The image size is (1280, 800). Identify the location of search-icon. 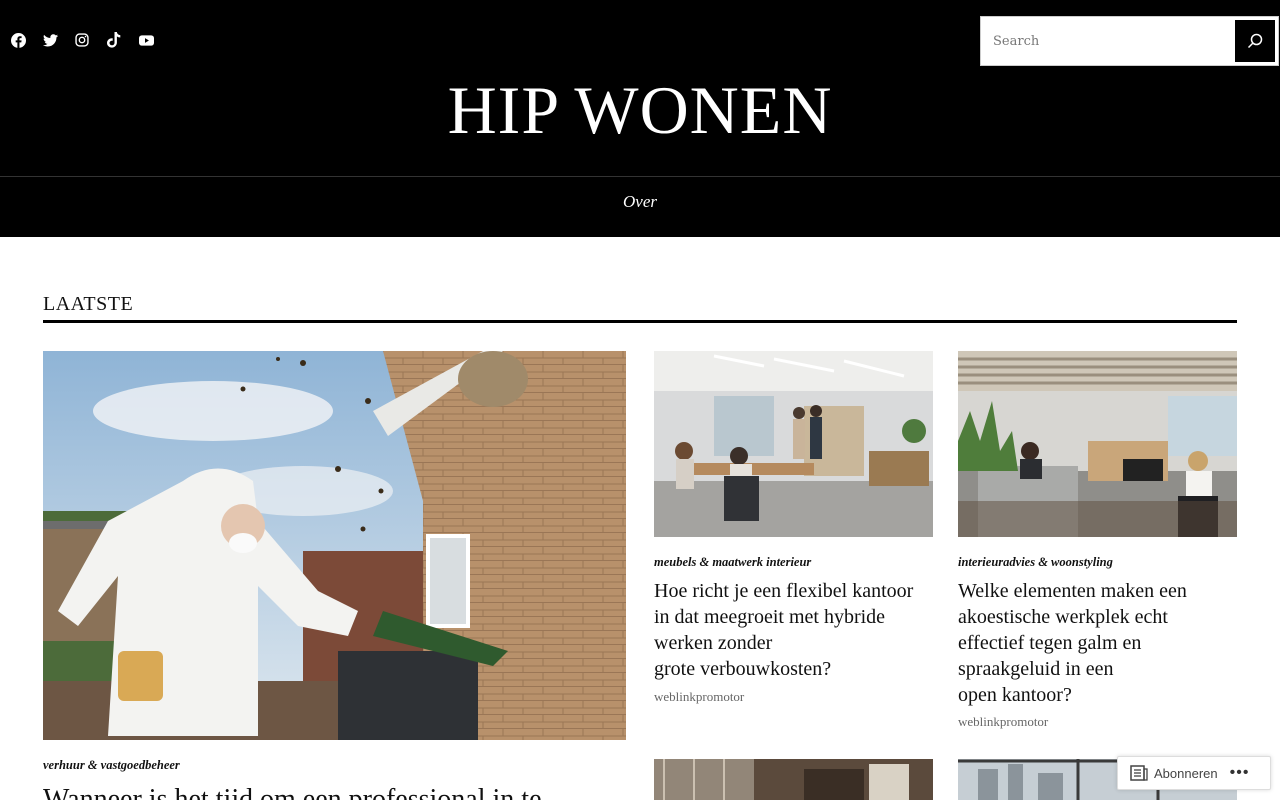
(1255, 41).